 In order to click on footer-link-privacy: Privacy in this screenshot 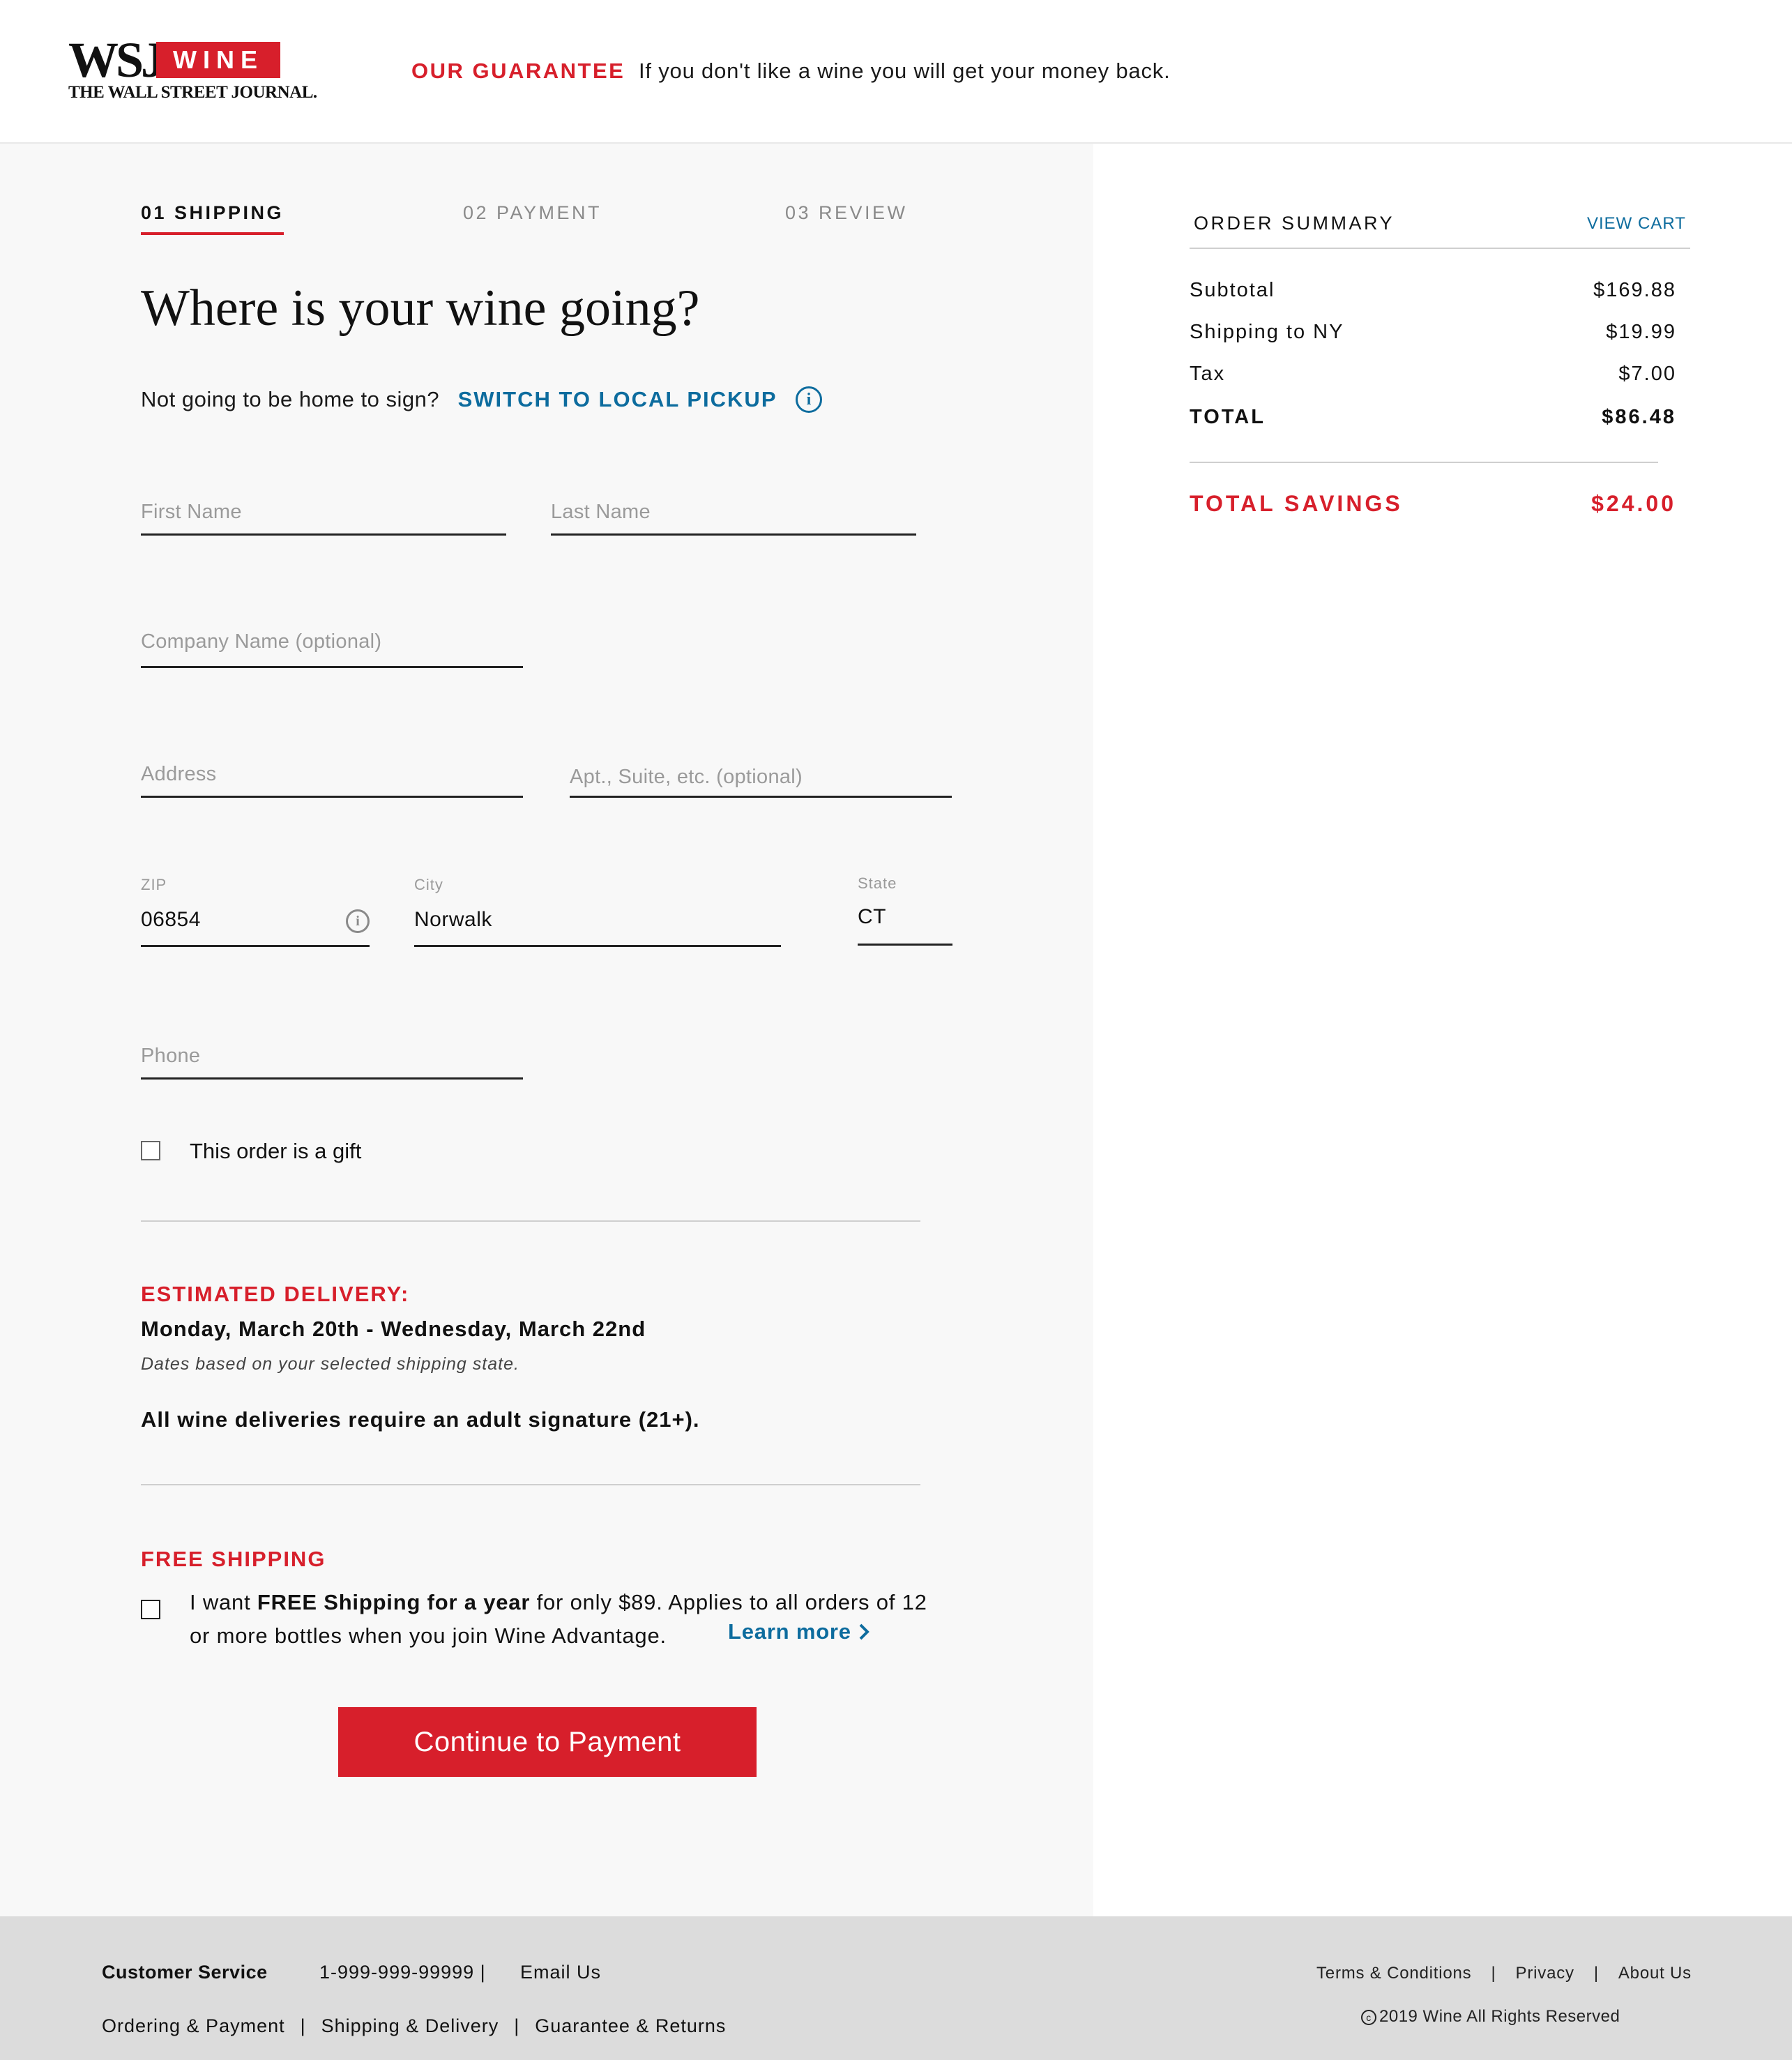, I will do `click(1545, 1973)`.